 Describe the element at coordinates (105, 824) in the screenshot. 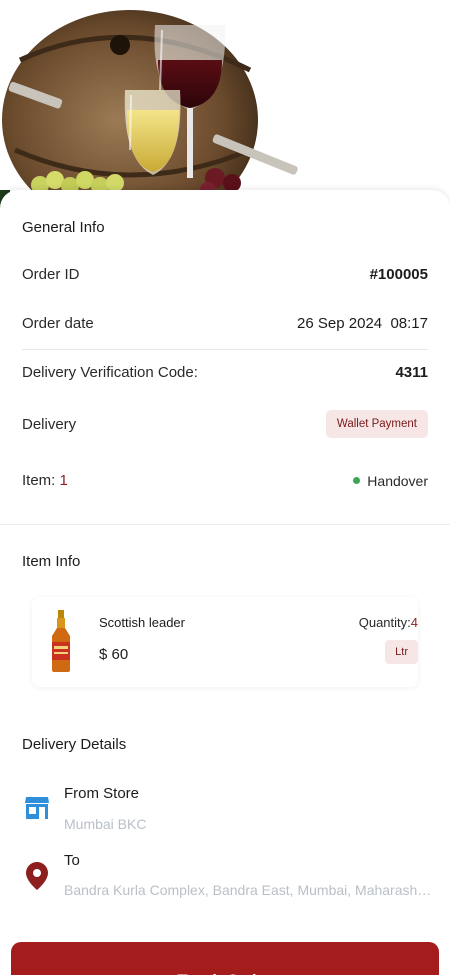

I see `from-store-value: Mumbai BKC` at that location.